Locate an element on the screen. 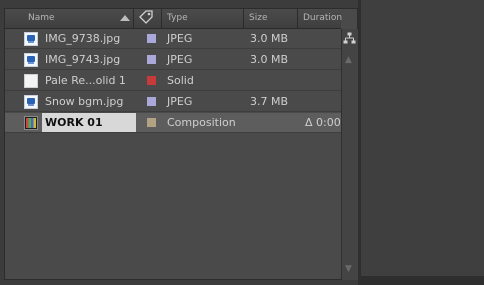  flowchart-icon is located at coordinates (349, 38).